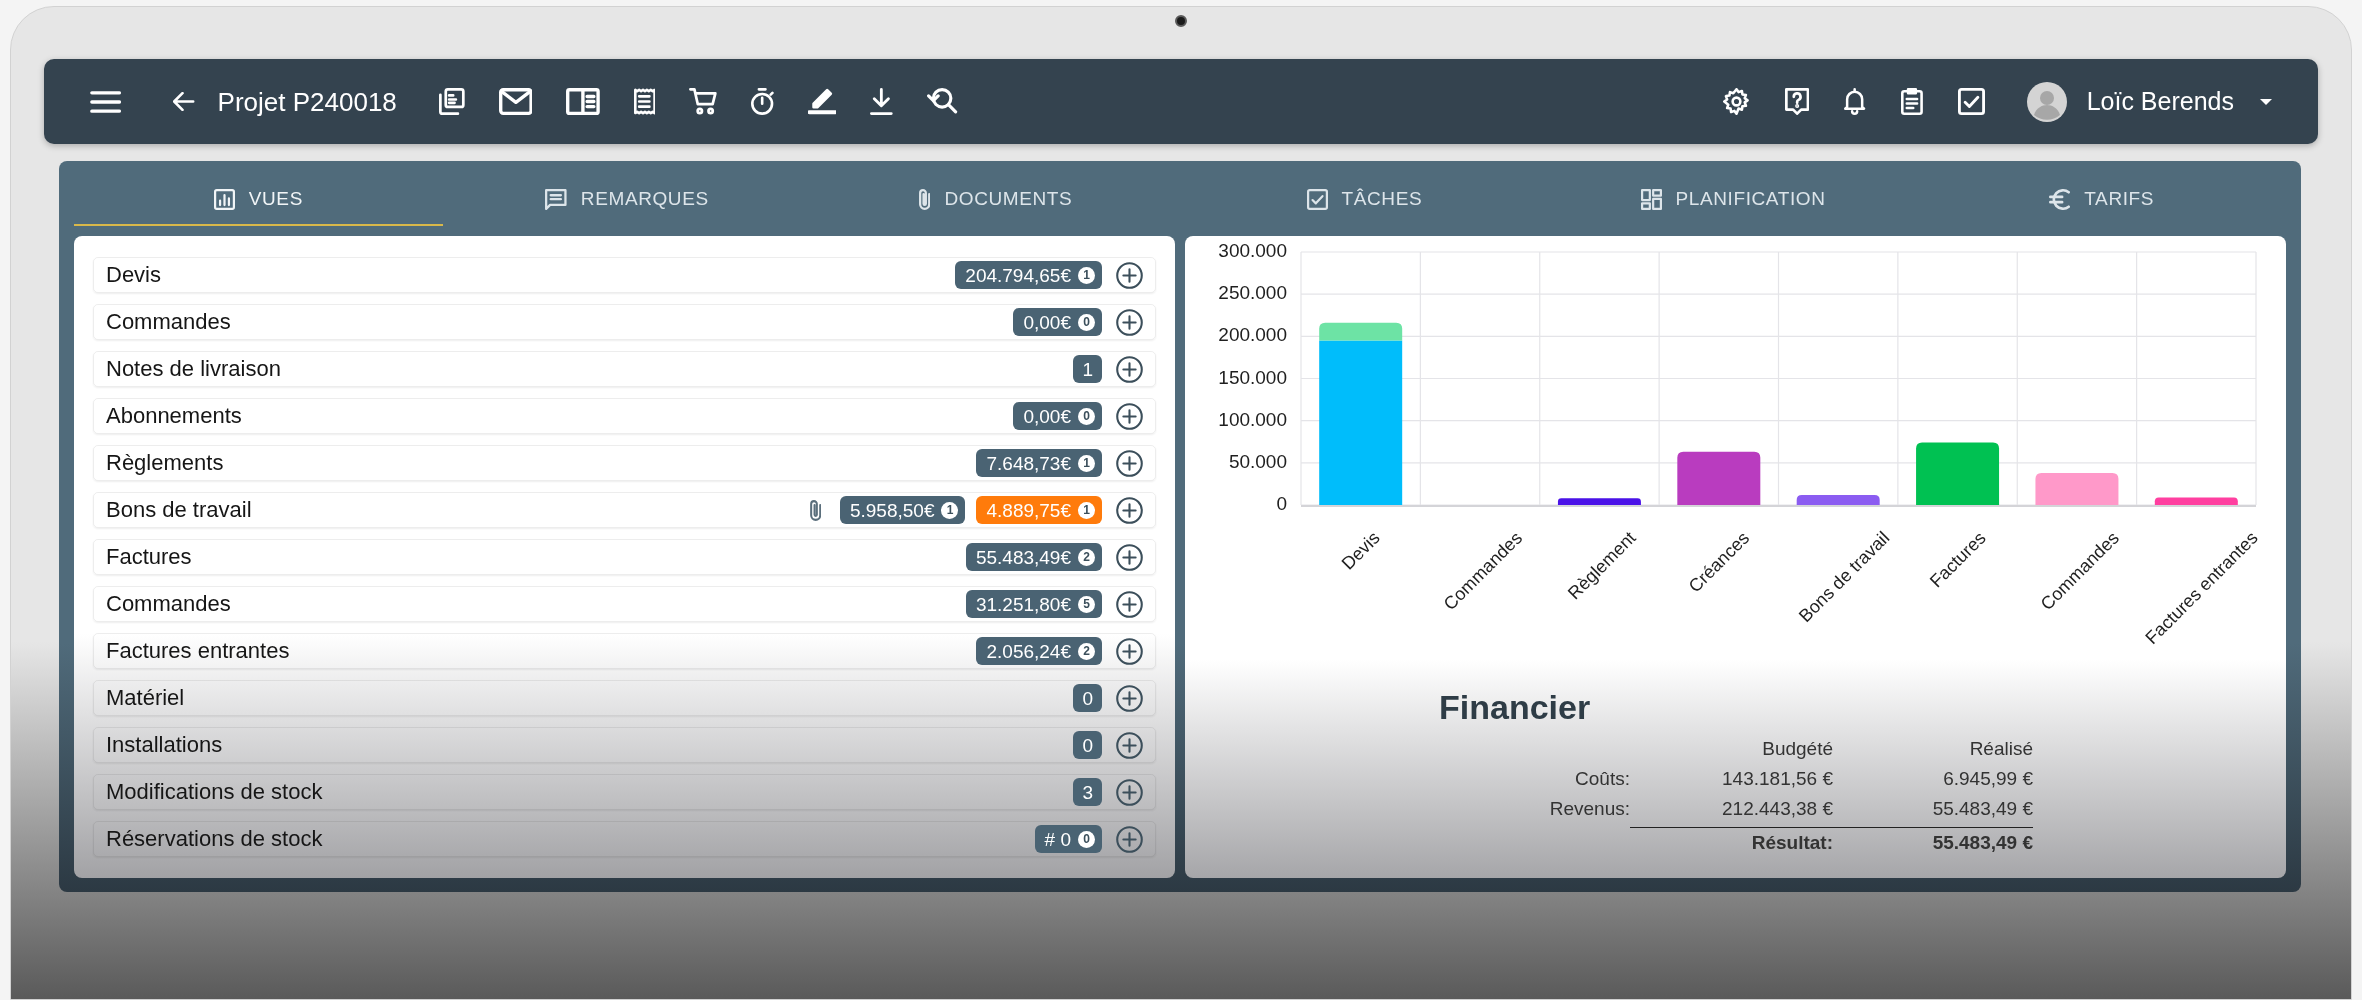 The height and width of the screenshot is (1000, 2362). Describe the element at coordinates (995, 200) in the screenshot. I see `tab: DOCUMENTS` at that location.